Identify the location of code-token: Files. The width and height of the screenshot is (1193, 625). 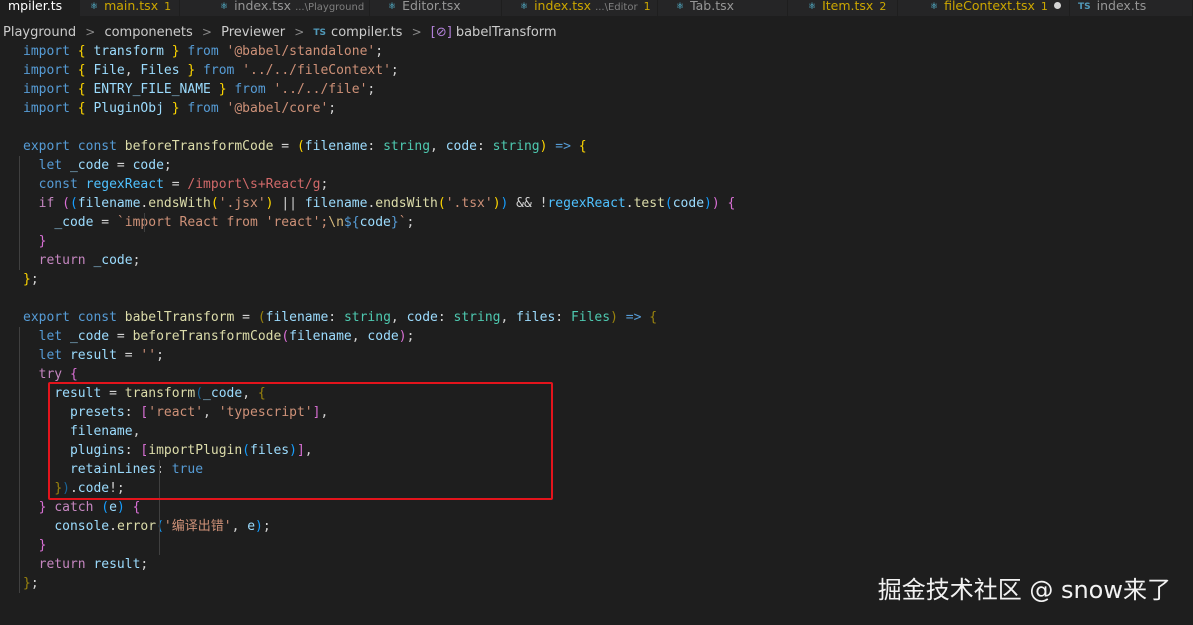
(590, 317).